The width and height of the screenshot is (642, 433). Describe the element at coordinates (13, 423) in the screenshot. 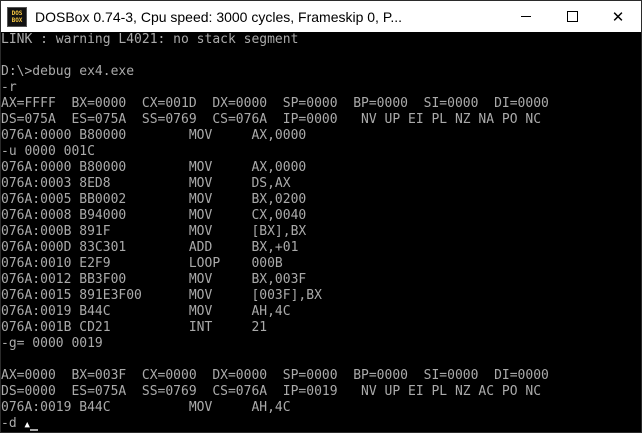

I see `prompt-text: -d` at that location.